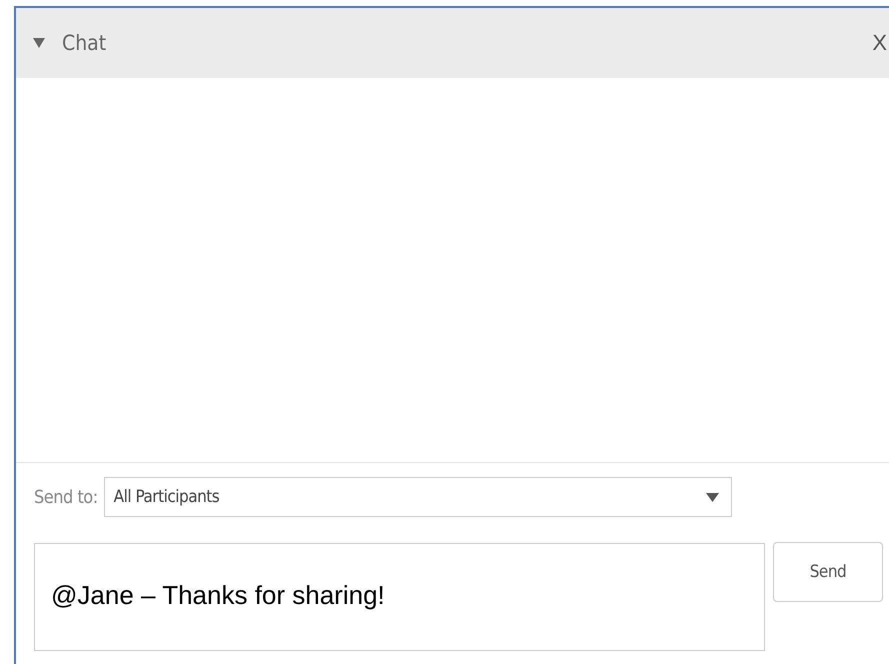 The height and width of the screenshot is (664, 889). Describe the element at coordinates (39, 43) in the screenshot. I see `collapse-icon` at that location.